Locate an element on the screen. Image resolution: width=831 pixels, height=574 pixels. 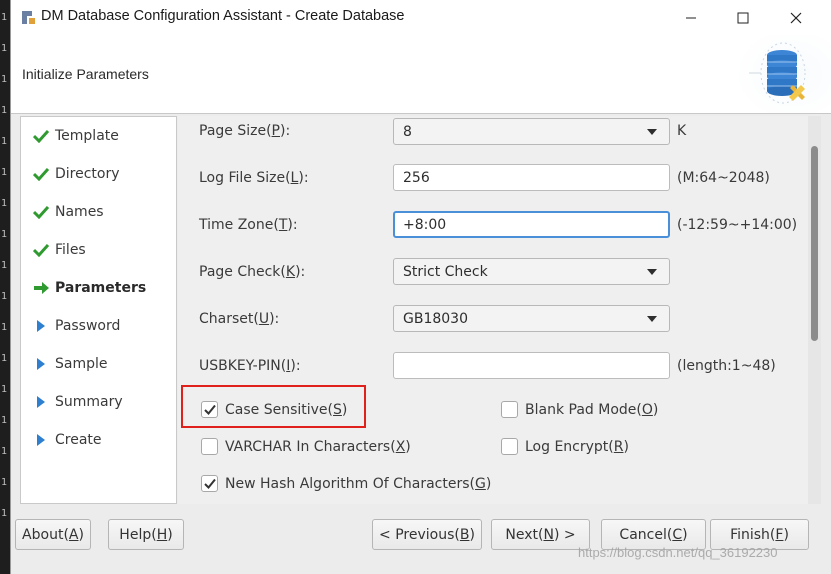
blank-pad-mode-checkbox: Blank Pad Mode(O) is located at coordinates (579, 409).